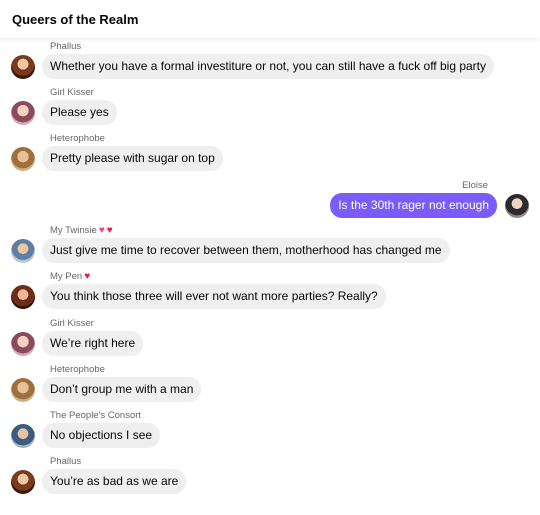  Describe the element at coordinates (101, 230) in the screenshot. I see `pink-heart-icon: ♥` at that location.